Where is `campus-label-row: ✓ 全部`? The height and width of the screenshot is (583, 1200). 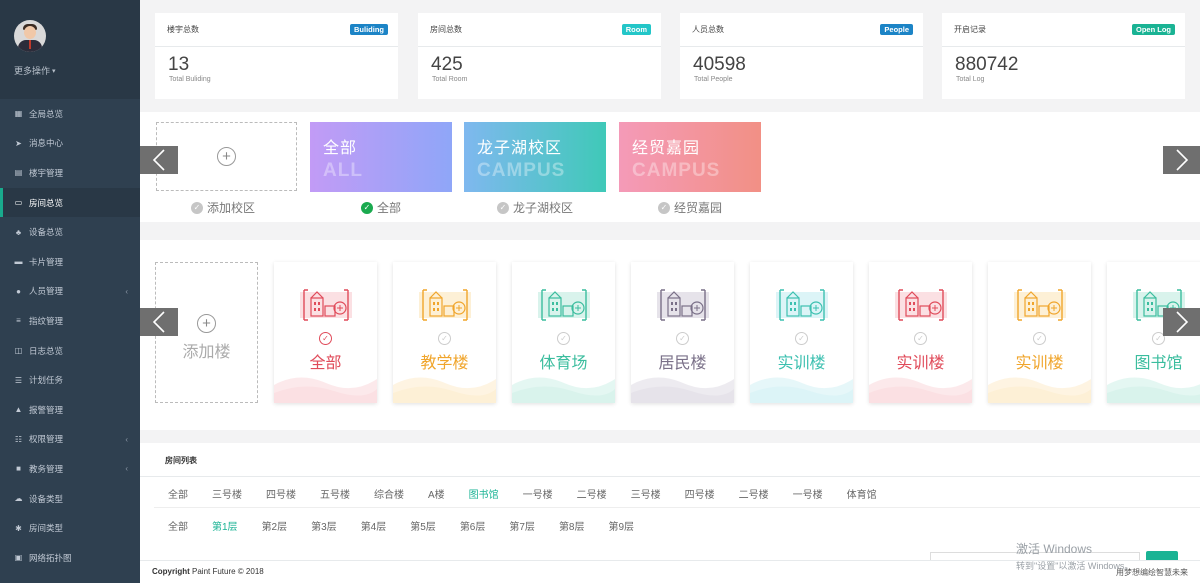
campus-label-row: ✓ 全部 is located at coordinates (380, 207).